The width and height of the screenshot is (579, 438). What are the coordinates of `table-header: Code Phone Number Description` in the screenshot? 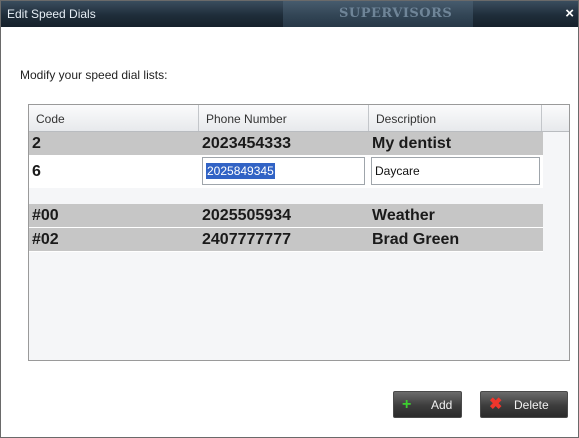 It's located at (299, 118).